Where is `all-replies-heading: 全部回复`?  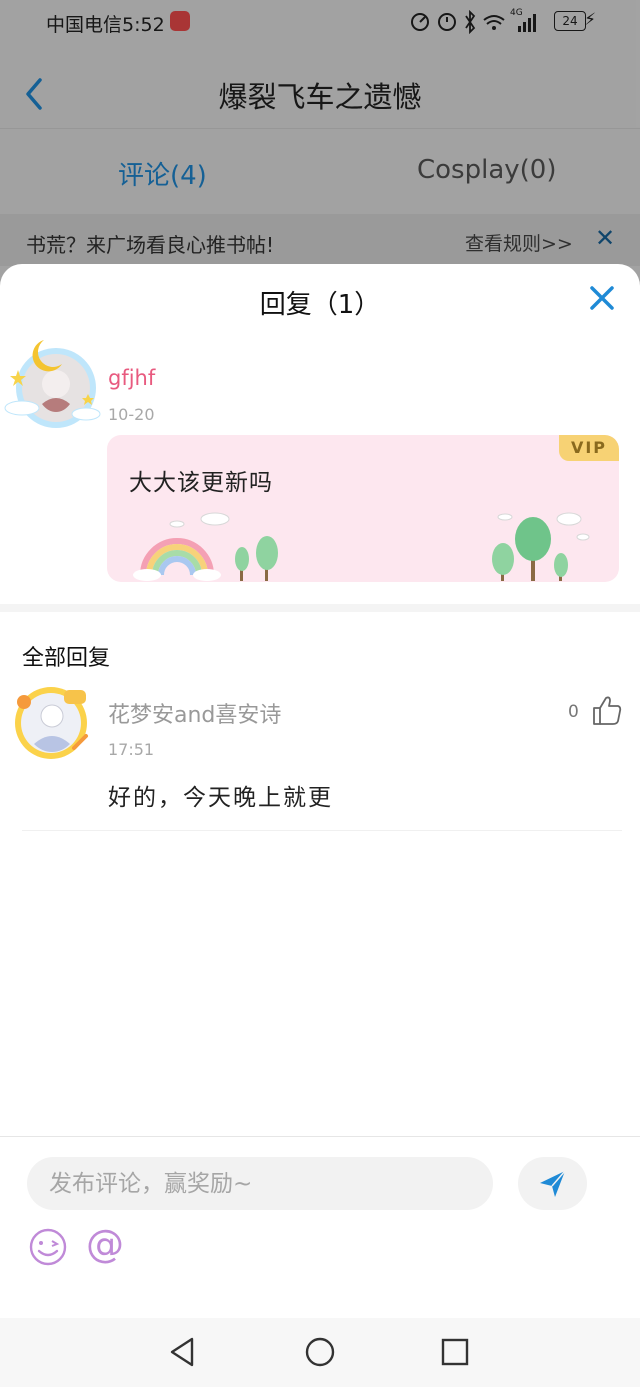 all-replies-heading: 全部回复 is located at coordinates (66, 658).